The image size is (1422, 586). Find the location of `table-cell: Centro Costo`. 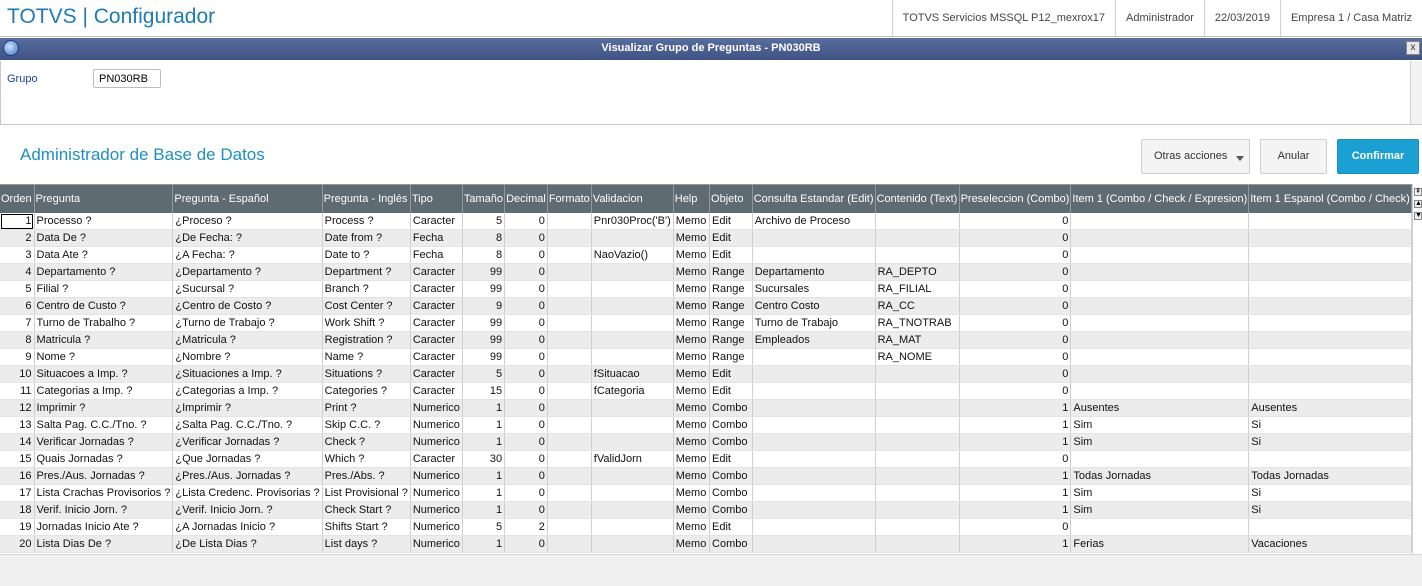

table-cell: Centro Costo is located at coordinates (814, 306).